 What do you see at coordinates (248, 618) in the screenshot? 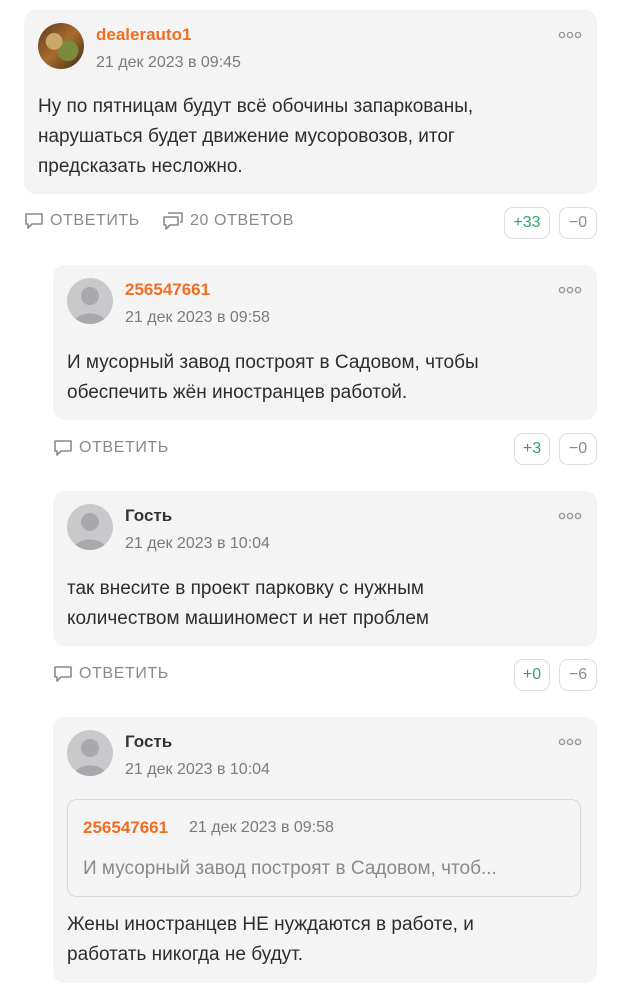
I see `comment-text-line: количеством машиномест и нет проблем` at bounding box center [248, 618].